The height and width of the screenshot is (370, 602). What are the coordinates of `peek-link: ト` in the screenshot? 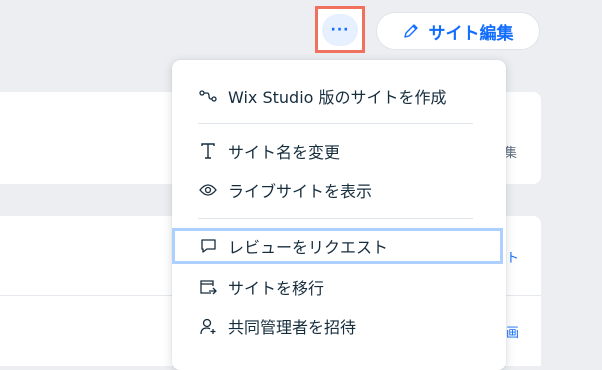 It's located at (512, 256).